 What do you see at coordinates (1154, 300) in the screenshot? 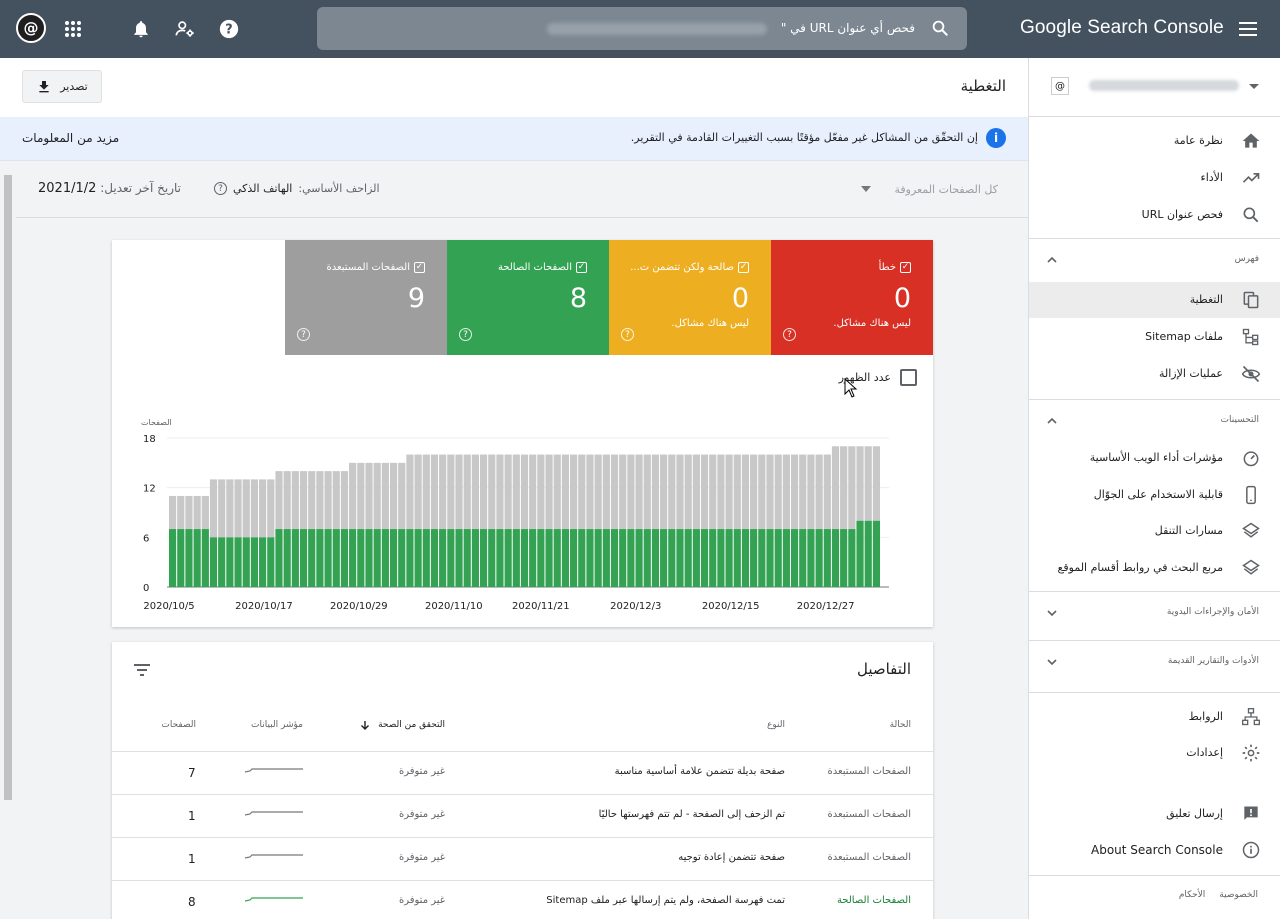
I see `sidebar-item-coverage: التغطية` at bounding box center [1154, 300].